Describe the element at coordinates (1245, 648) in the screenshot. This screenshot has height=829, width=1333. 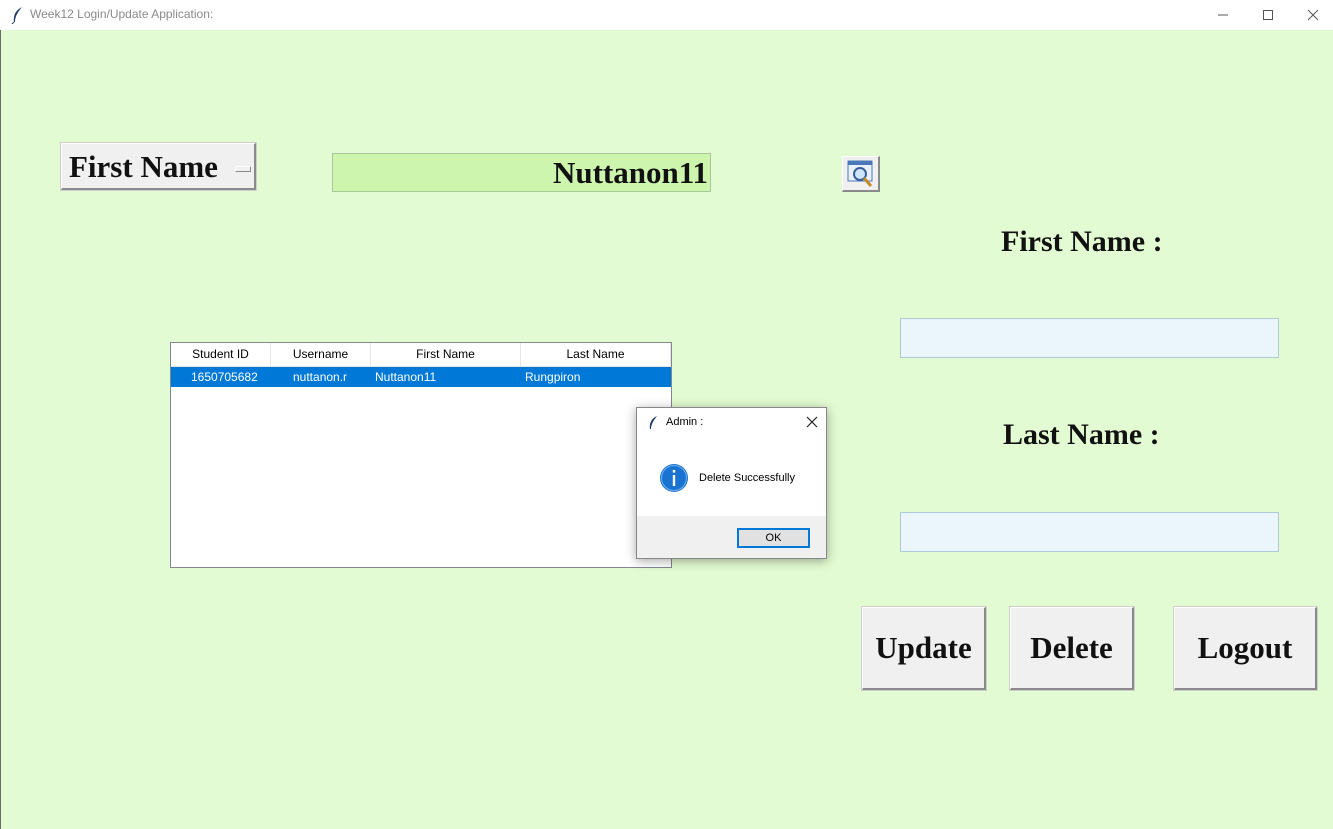
I see `logout-button: Logout` at that location.